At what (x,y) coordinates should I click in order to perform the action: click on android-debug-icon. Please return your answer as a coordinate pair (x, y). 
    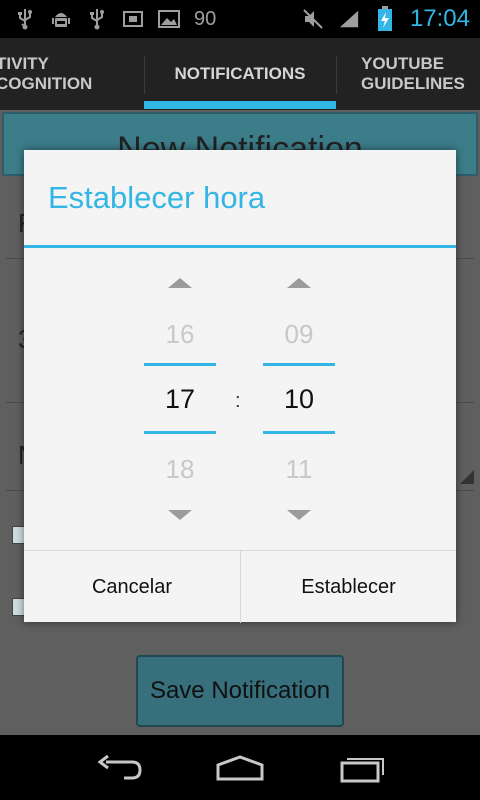
    Looking at the image, I should click on (61, 19).